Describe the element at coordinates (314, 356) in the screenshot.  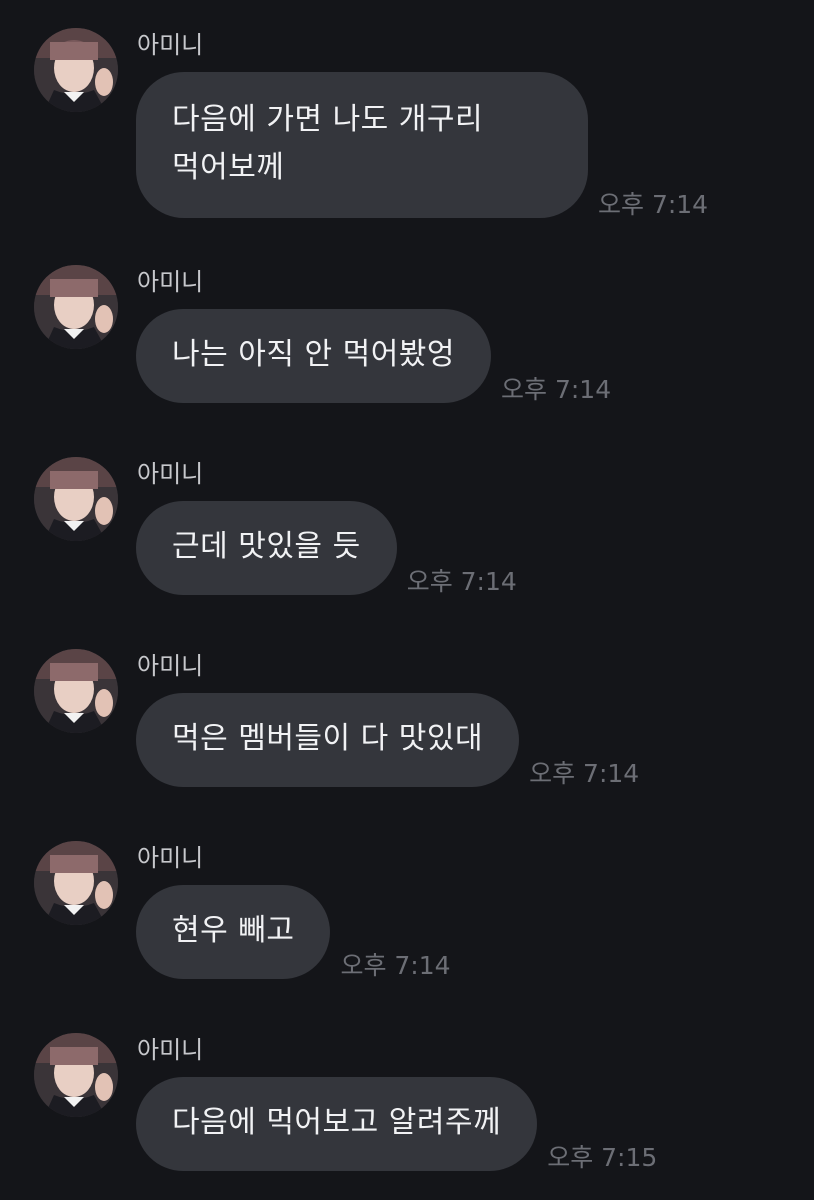
I see `message-bubble: 나는 아직 안 먹어봤엉` at that location.